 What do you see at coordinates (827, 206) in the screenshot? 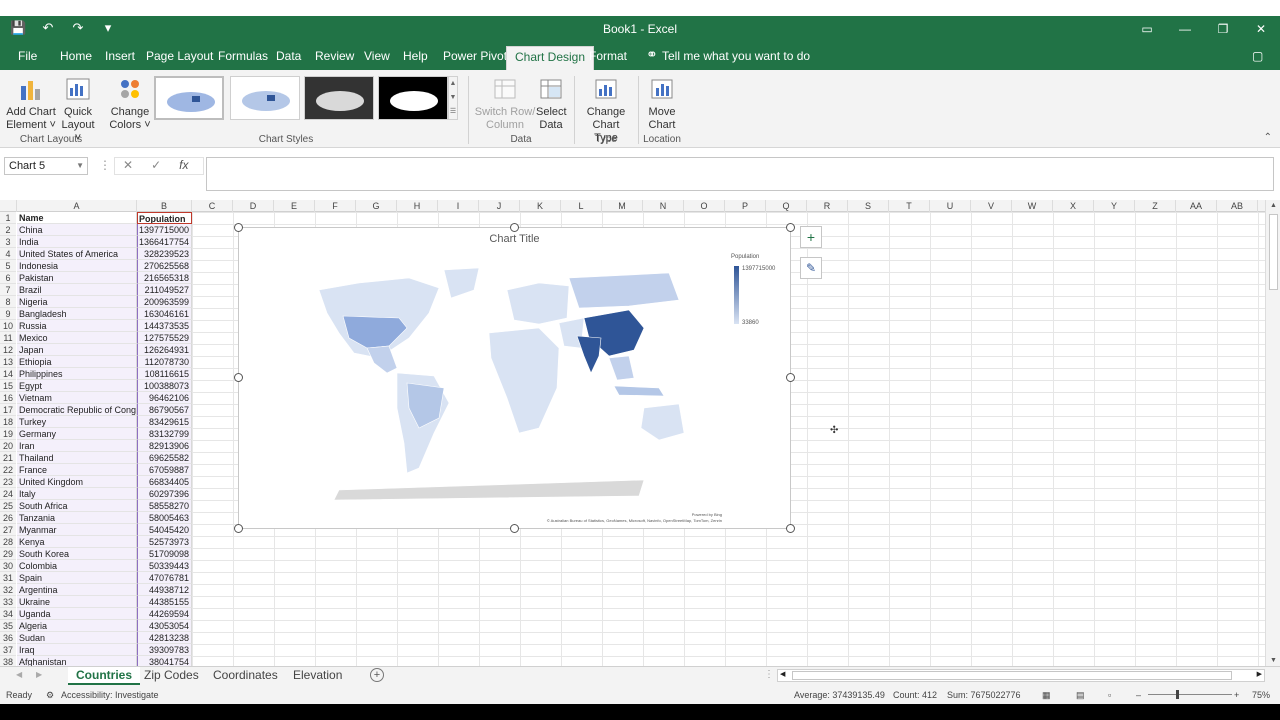
I see `column-header-r: R` at bounding box center [827, 206].